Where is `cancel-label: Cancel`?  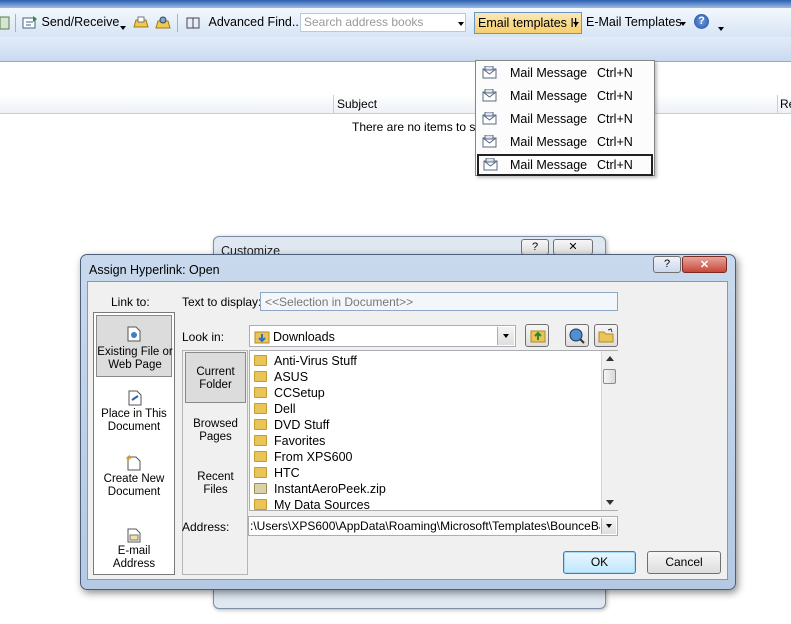 cancel-label: Cancel is located at coordinates (684, 562).